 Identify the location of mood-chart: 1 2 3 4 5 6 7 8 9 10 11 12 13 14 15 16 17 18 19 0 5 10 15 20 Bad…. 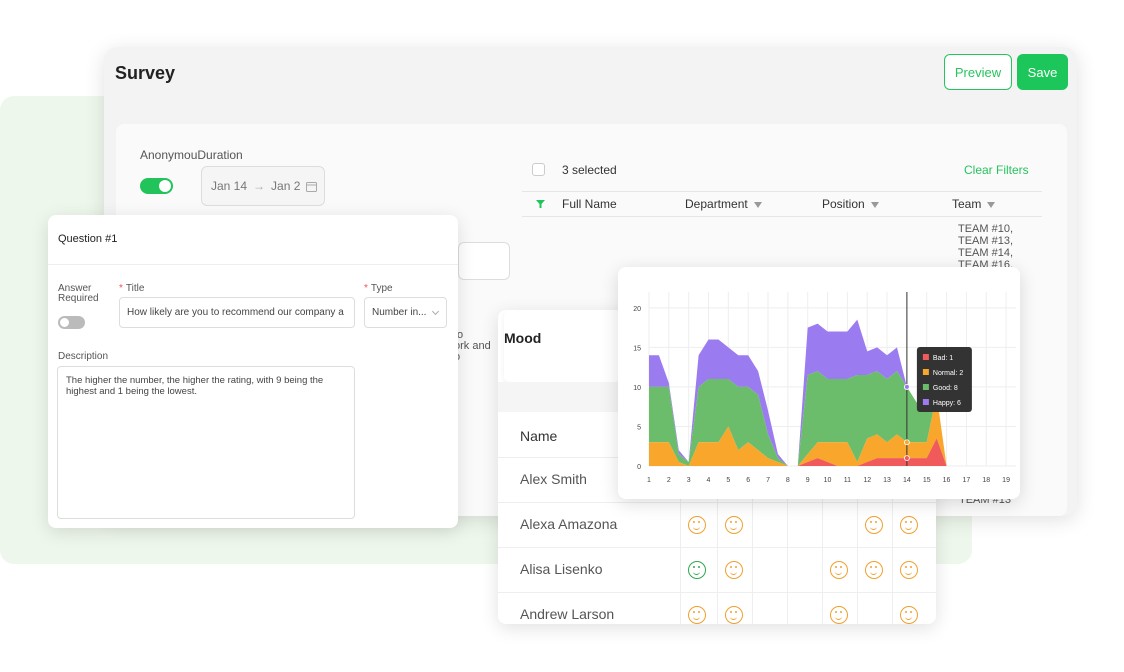
(819, 383).